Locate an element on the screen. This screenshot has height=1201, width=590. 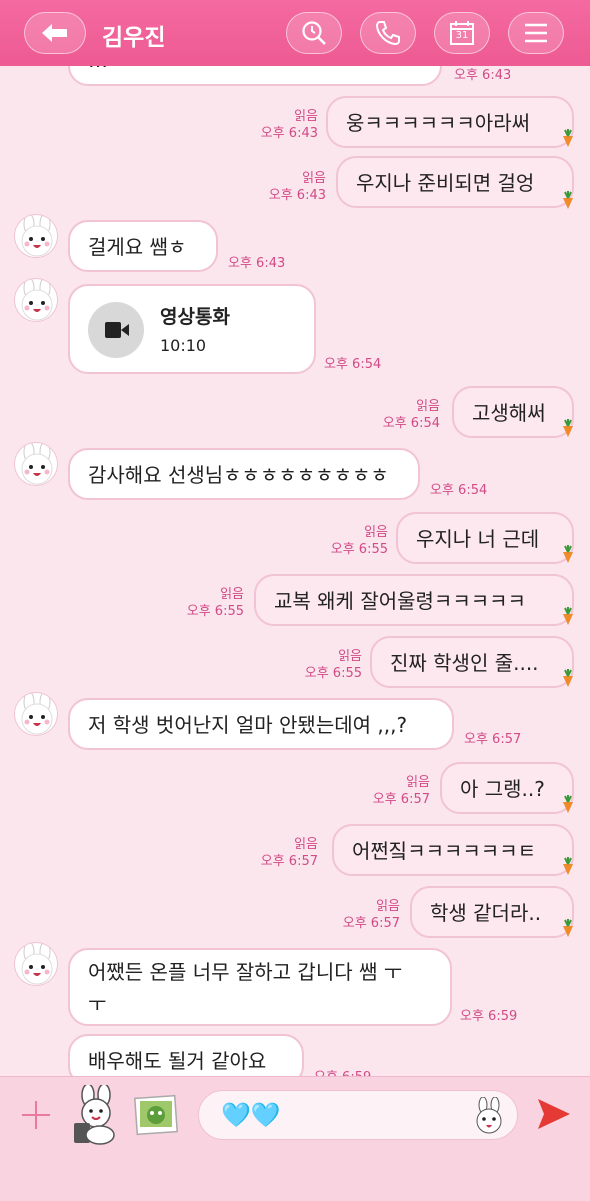
message-bubble-incoming: 감사해요 선생님ㅎㅎㅎㅎㅎㅎㅎㅎㅎ is located at coordinates (244, 474).